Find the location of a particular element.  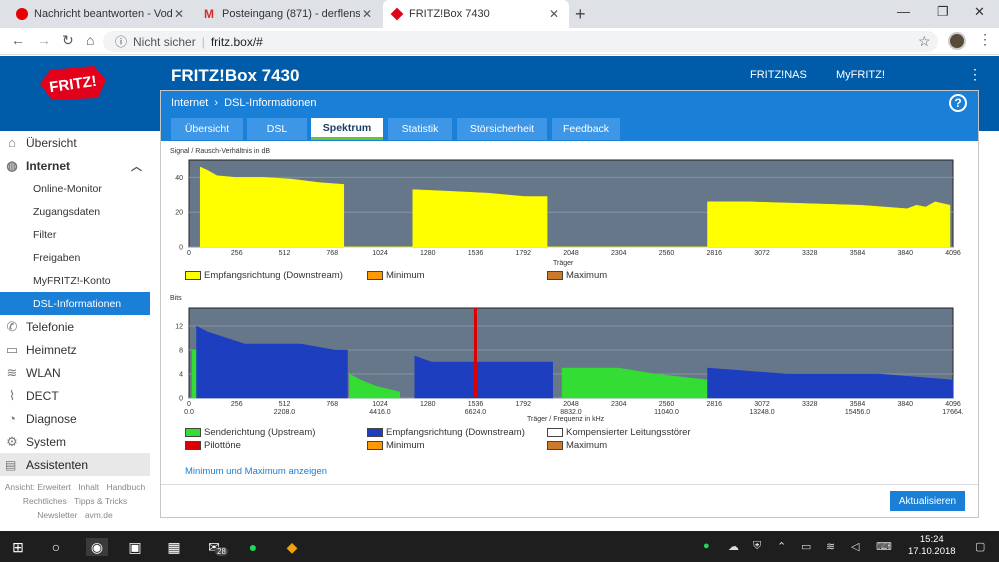

notification-icon: ▢ is located at coordinates (980, 546).